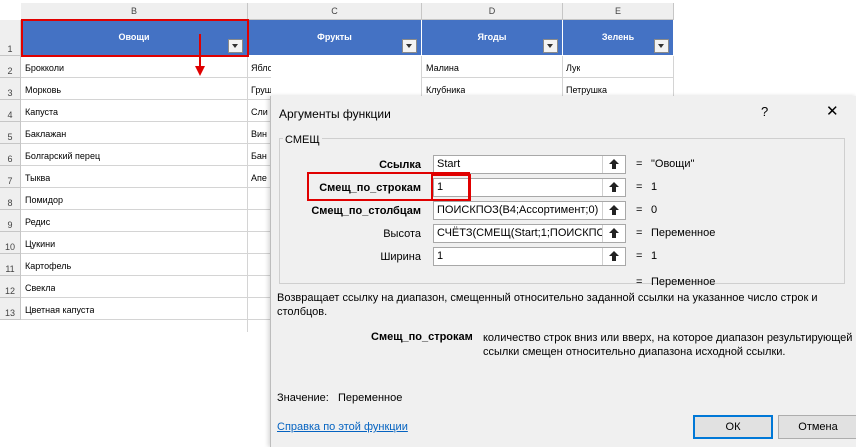 This screenshot has height=447, width=856. Describe the element at coordinates (10, 89) in the screenshot. I see `row-header-3: 3` at that location.